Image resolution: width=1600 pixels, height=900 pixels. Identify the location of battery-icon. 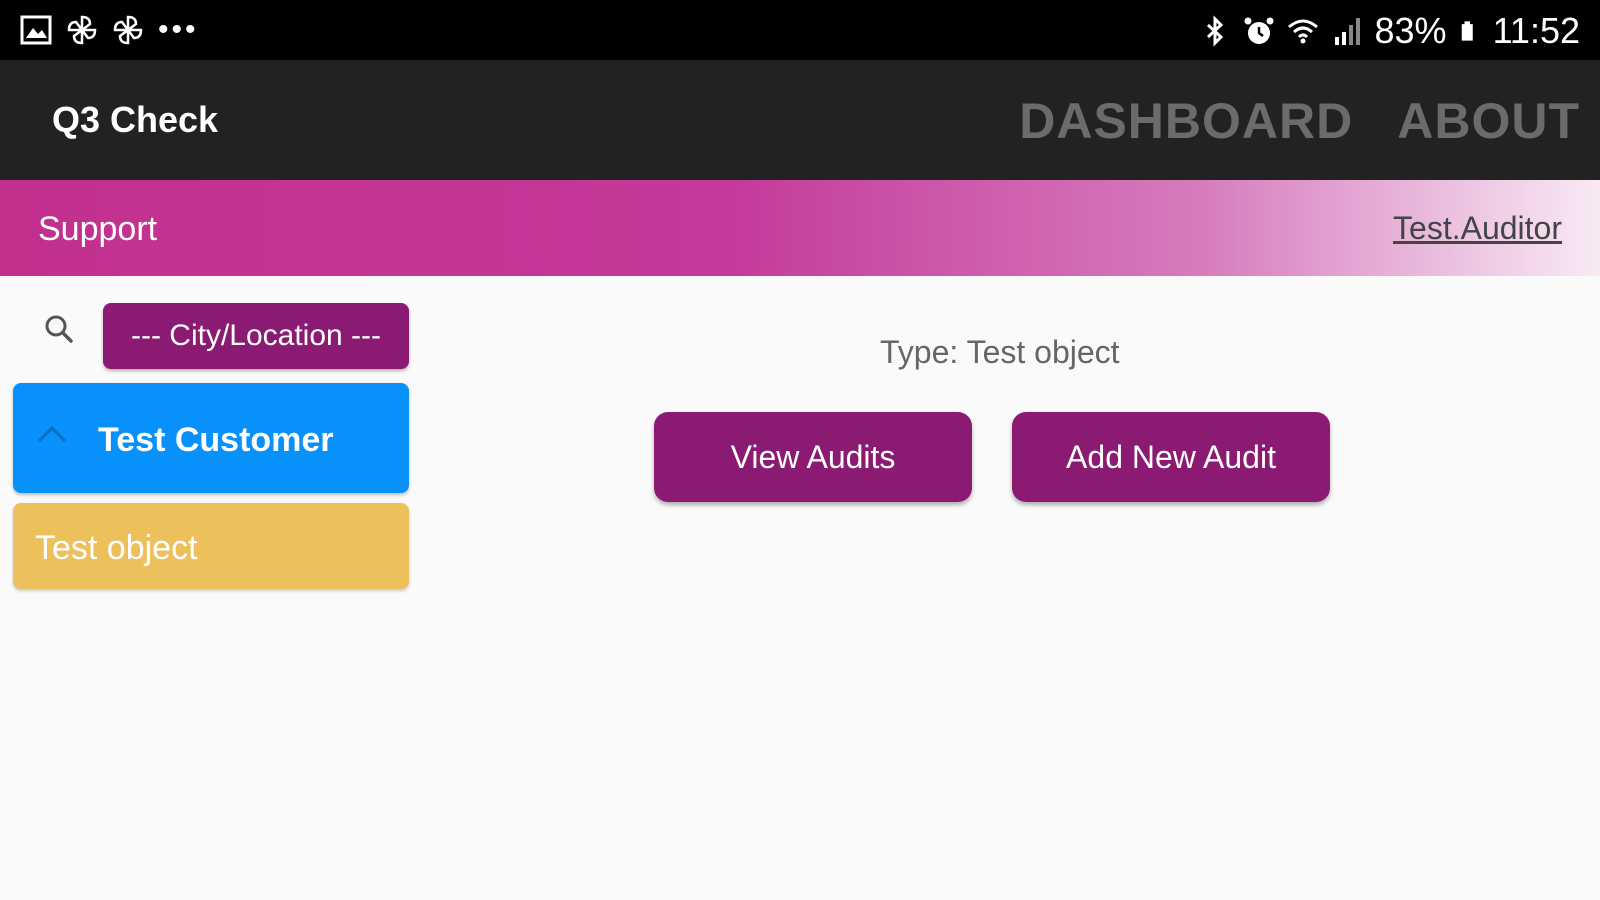
(1467, 31).